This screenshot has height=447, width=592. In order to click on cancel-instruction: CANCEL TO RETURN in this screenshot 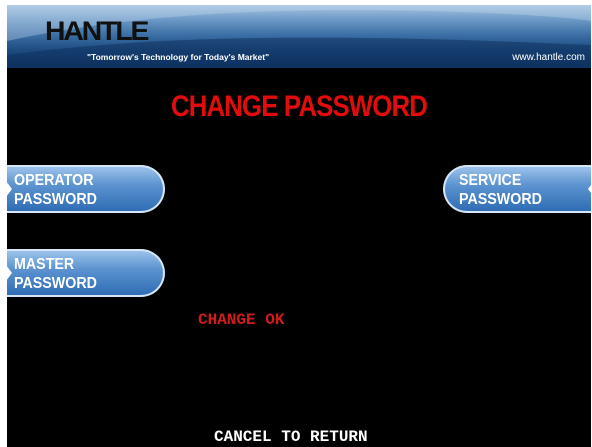, I will do `click(291, 437)`.